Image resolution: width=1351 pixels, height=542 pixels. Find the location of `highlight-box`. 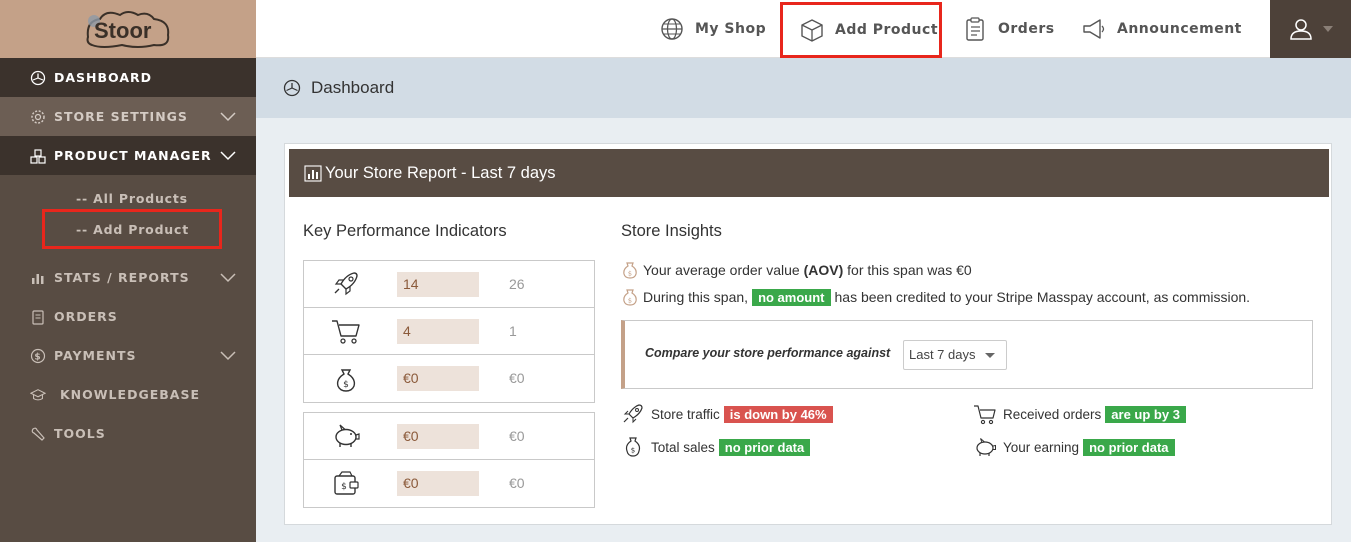

highlight-box is located at coordinates (132, 229).